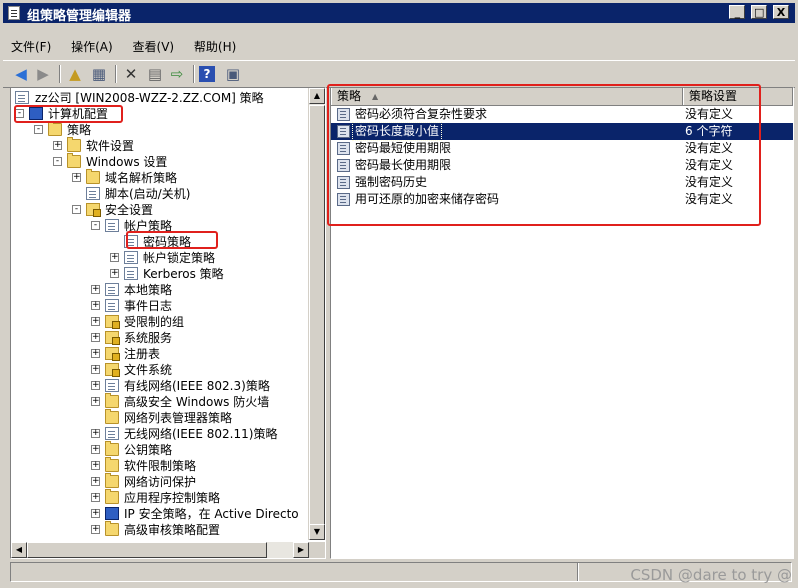 The width and height of the screenshot is (798, 588). Describe the element at coordinates (197, 402) in the screenshot. I see `tree-item-label: 高级安全 Windows 防火墙` at that location.